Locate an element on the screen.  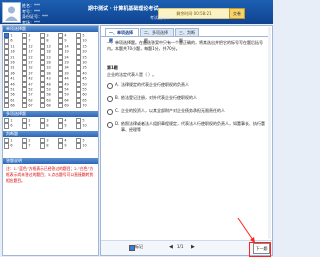
answer-option-a: A. 法律规定的代表企业行使职权的负责人 is located at coordinates (186, 85).